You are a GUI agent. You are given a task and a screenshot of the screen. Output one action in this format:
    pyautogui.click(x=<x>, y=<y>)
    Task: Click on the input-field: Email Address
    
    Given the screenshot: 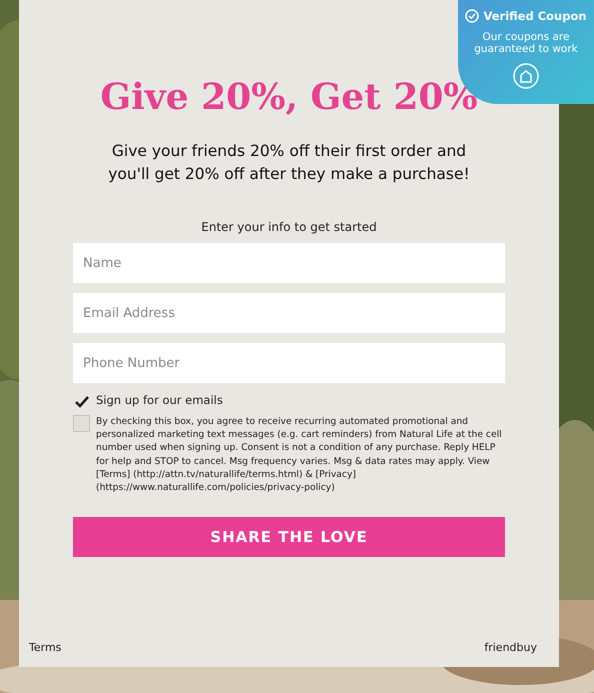 What is the action you would take?
    pyautogui.click(x=289, y=313)
    